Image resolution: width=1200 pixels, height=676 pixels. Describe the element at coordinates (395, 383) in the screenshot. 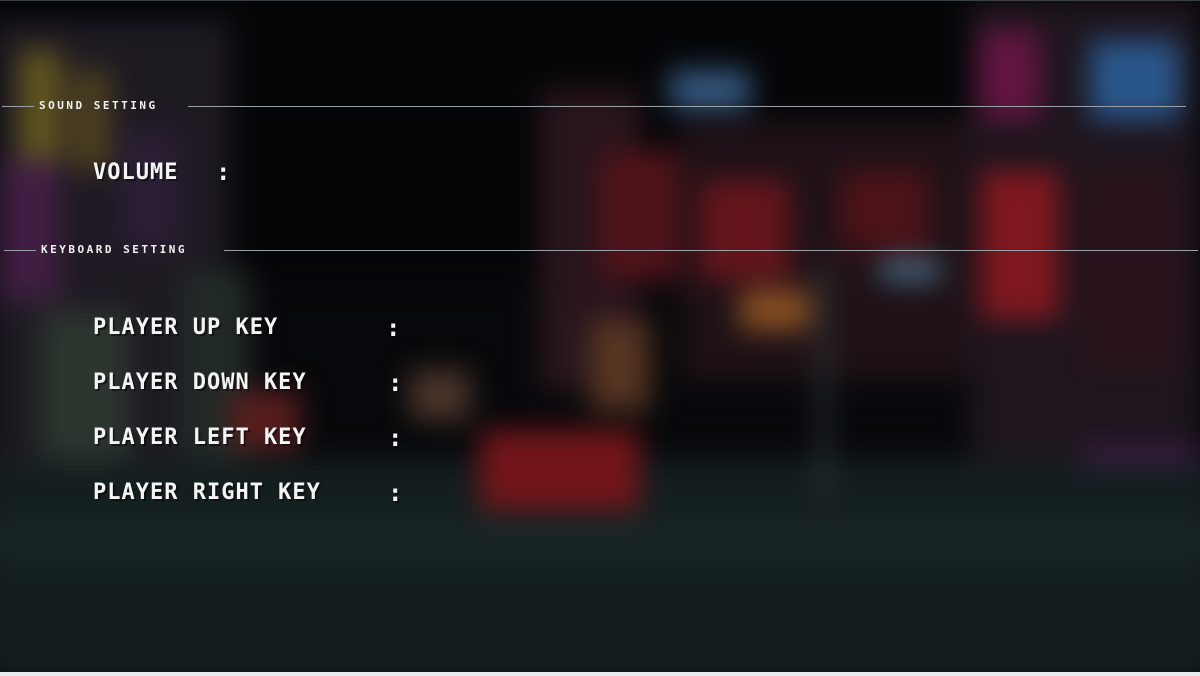

I see `player-down-key-colon: :` at that location.